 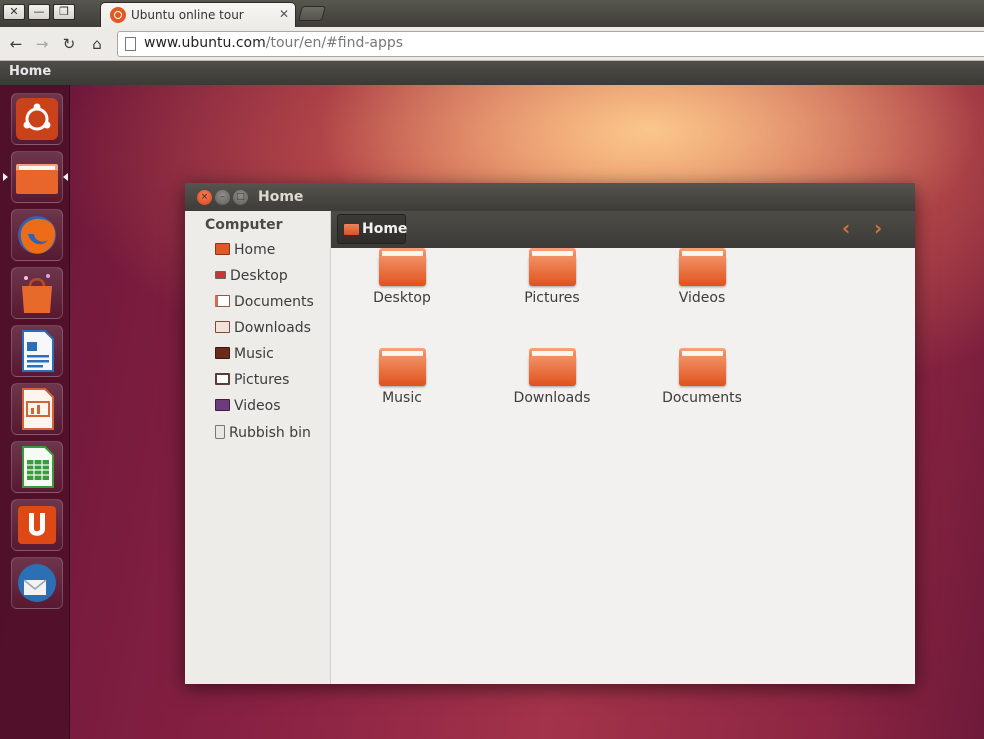 I want to click on top-panel: Home, so click(x=492, y=73).